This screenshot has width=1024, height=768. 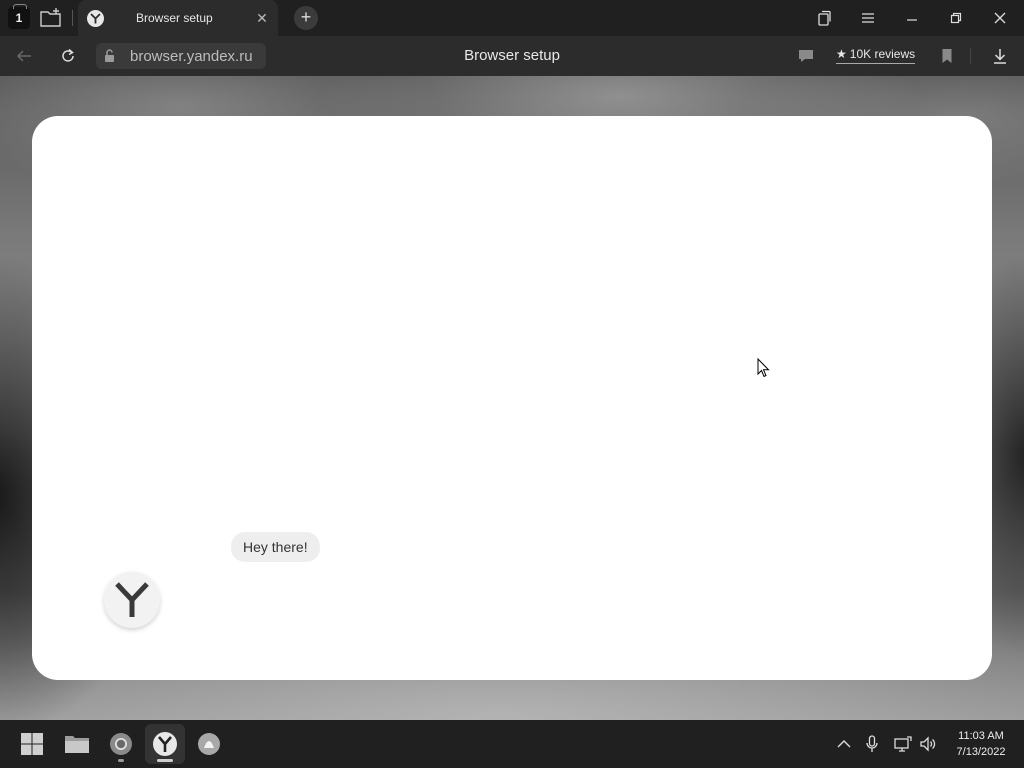 What do you see at coordinates (275, 547) in the screenshot?
I see `greeting-bubble: Hey there!` at bounding box center [275, 547].